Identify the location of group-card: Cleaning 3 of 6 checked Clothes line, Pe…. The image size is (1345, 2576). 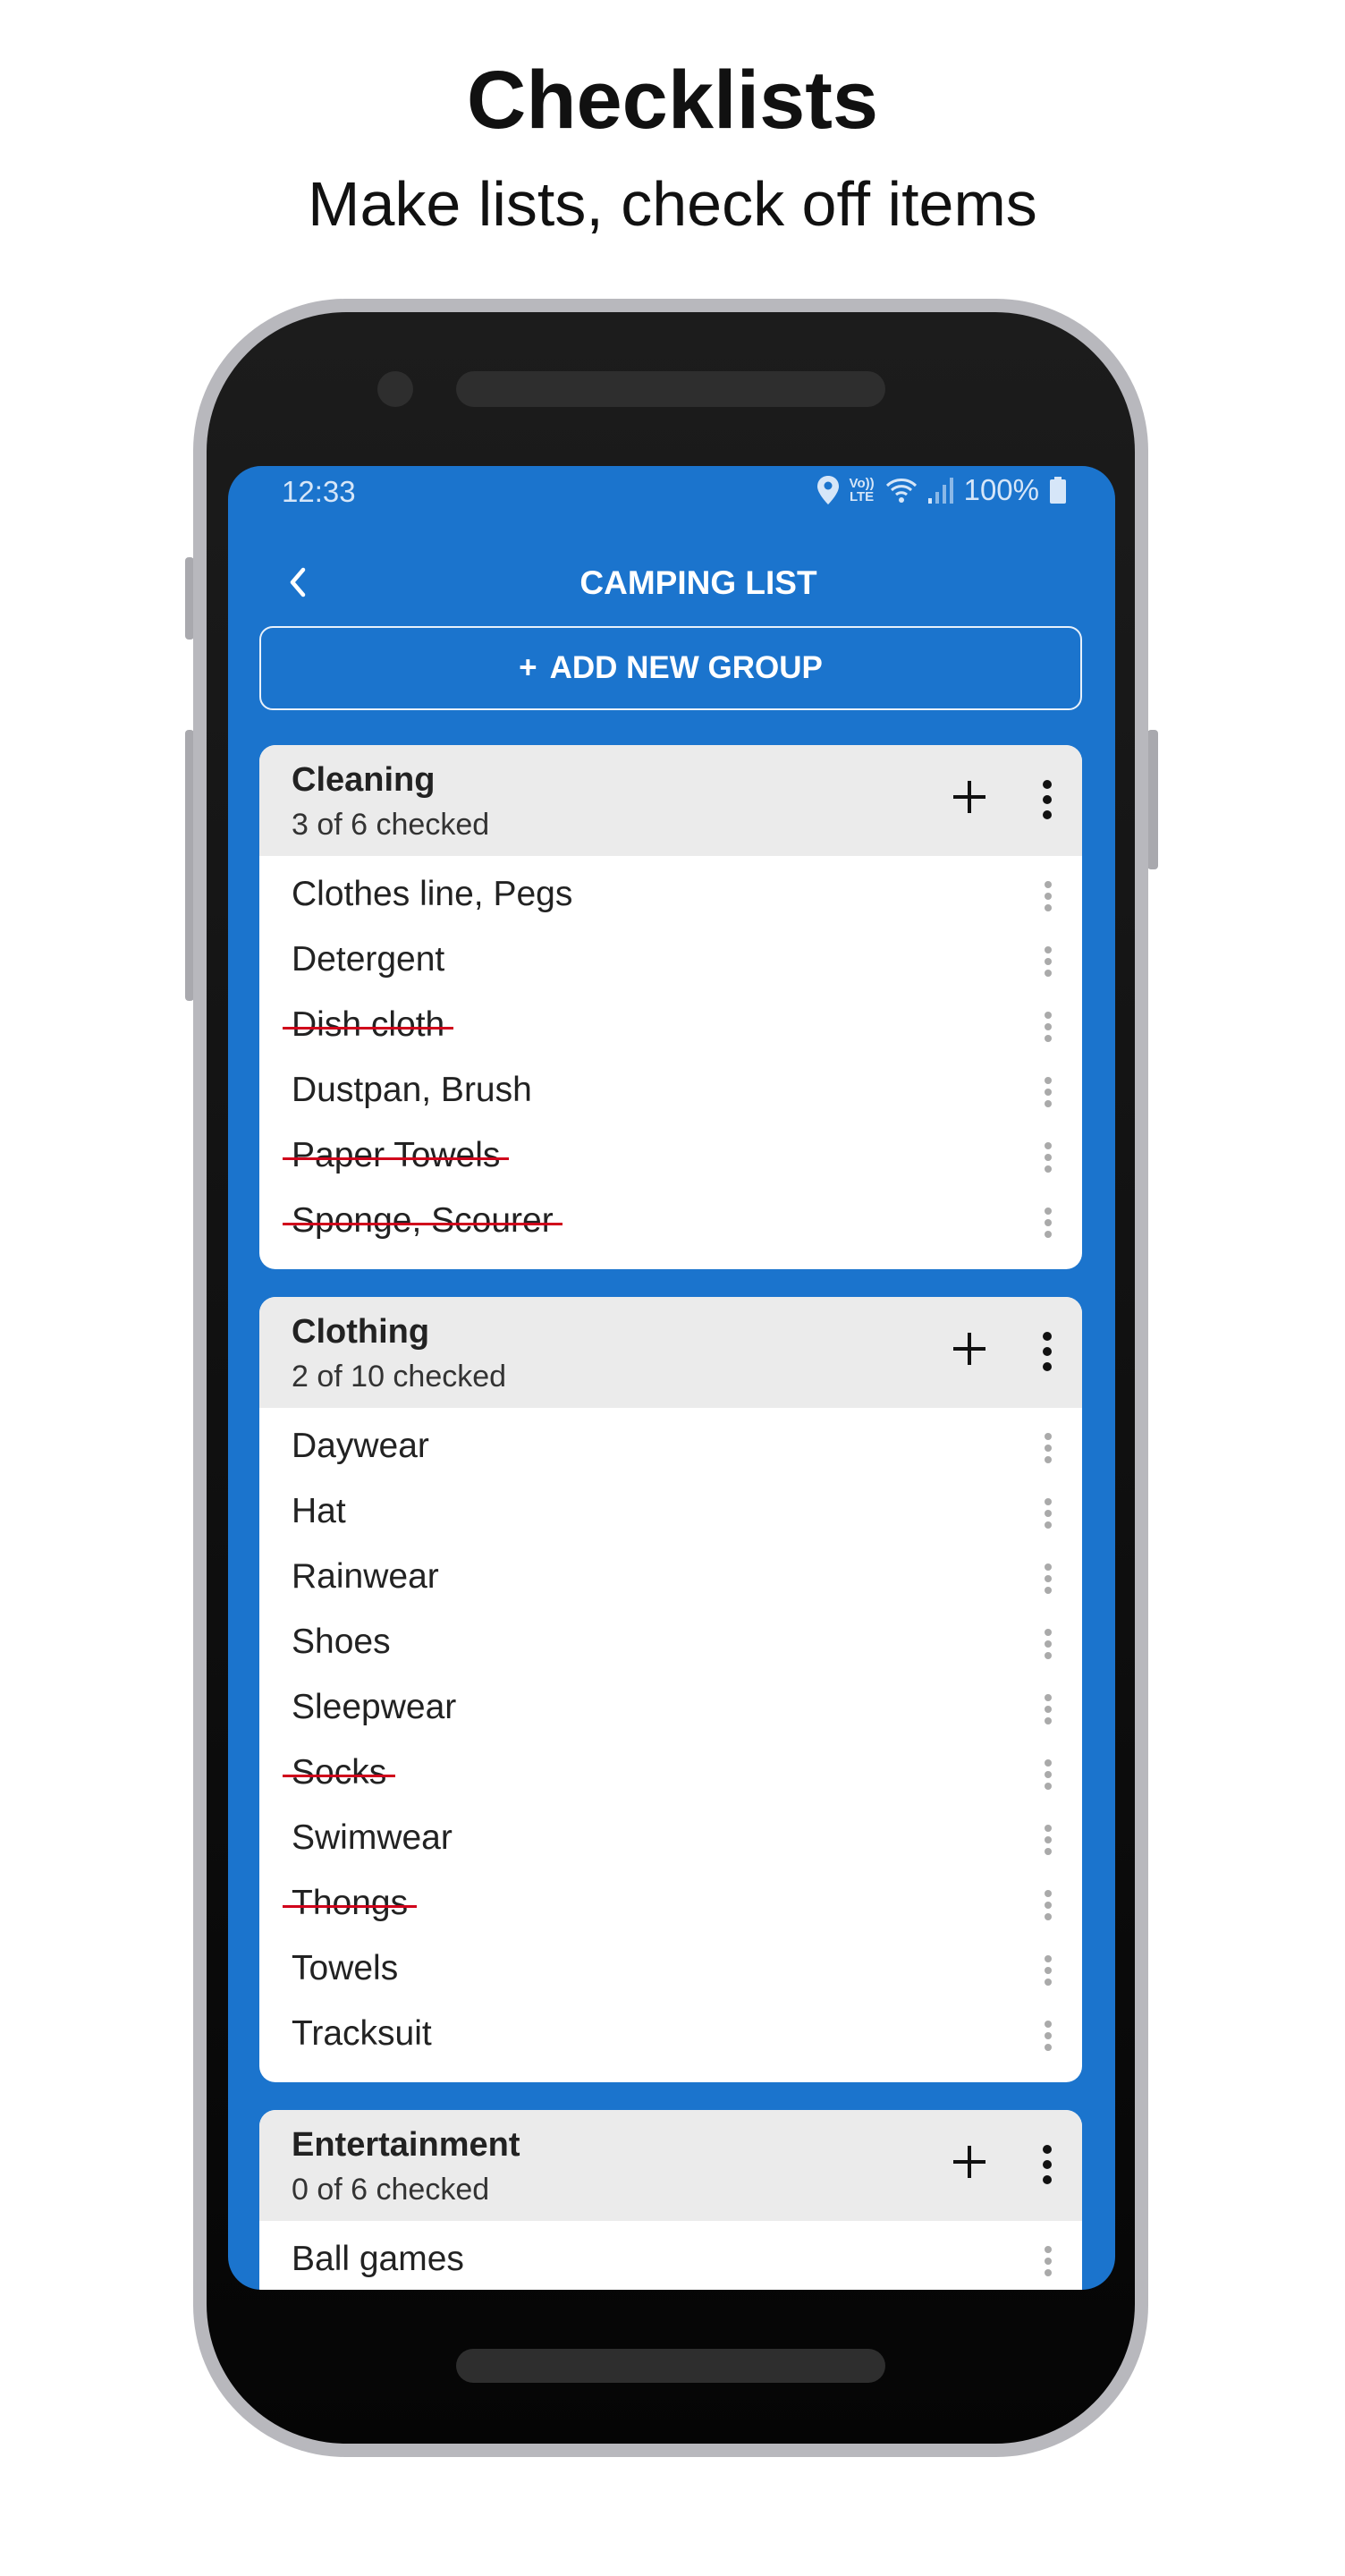
(670, 1007).